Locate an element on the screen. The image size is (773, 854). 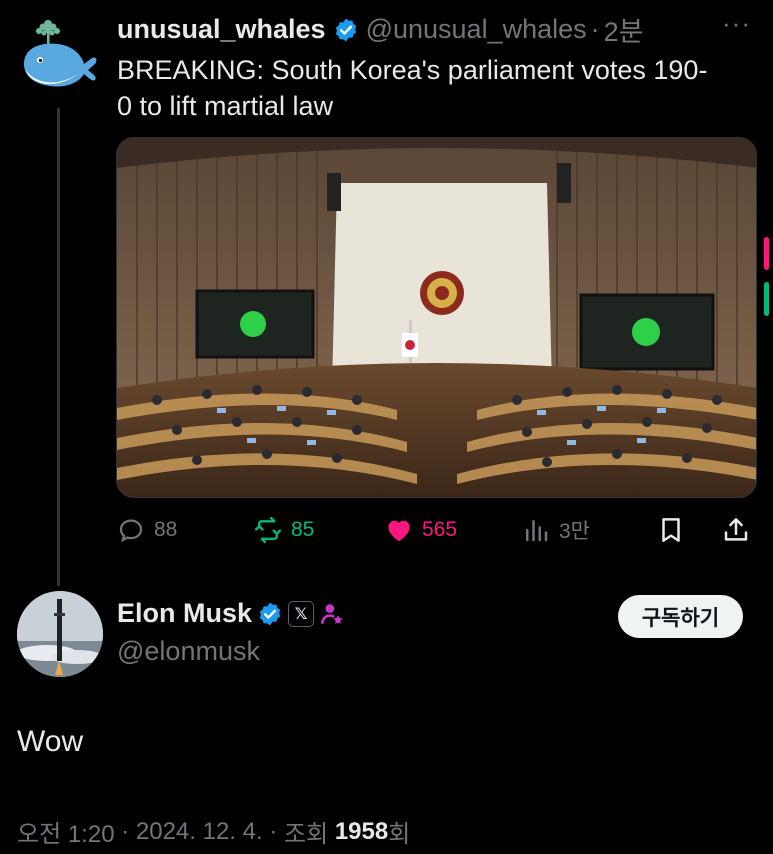
share-icon is located at coordinates (736, 529).